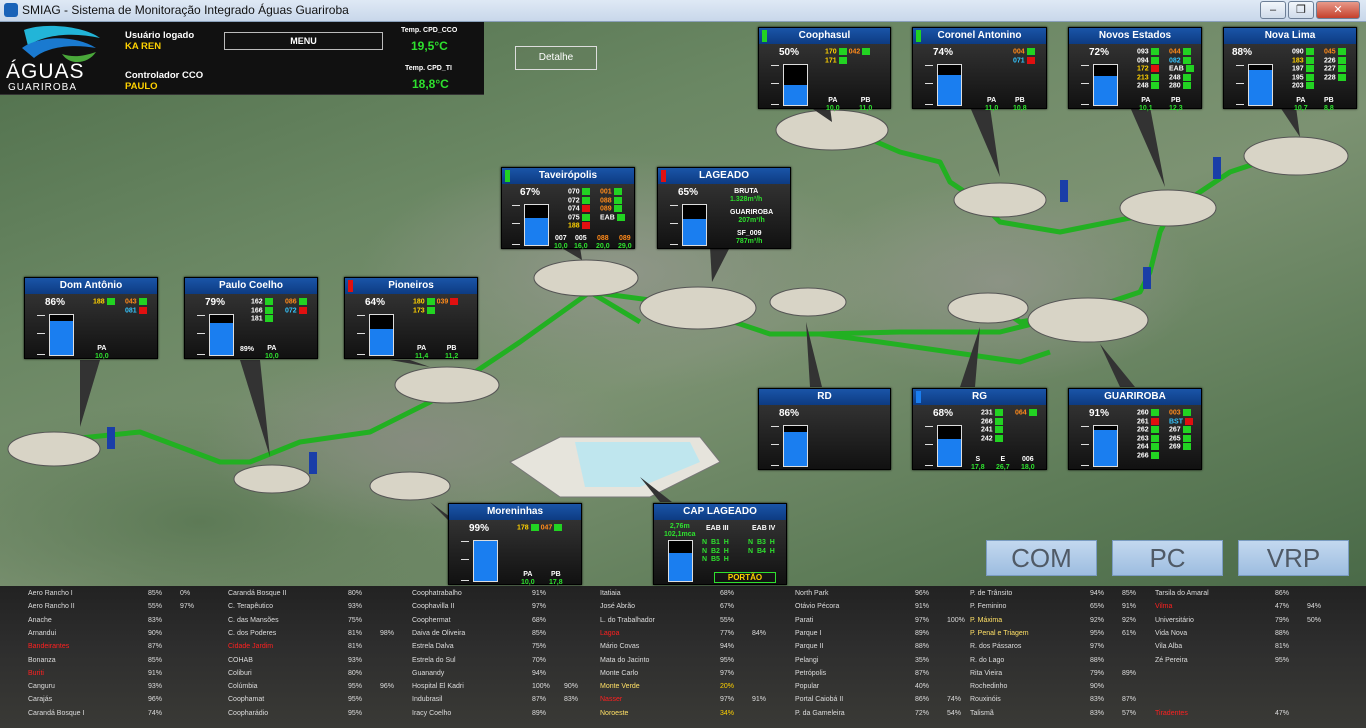 The image size is (1366, 728). I want to click on table-cell-name: Rouxinóis, so click(985, 700).